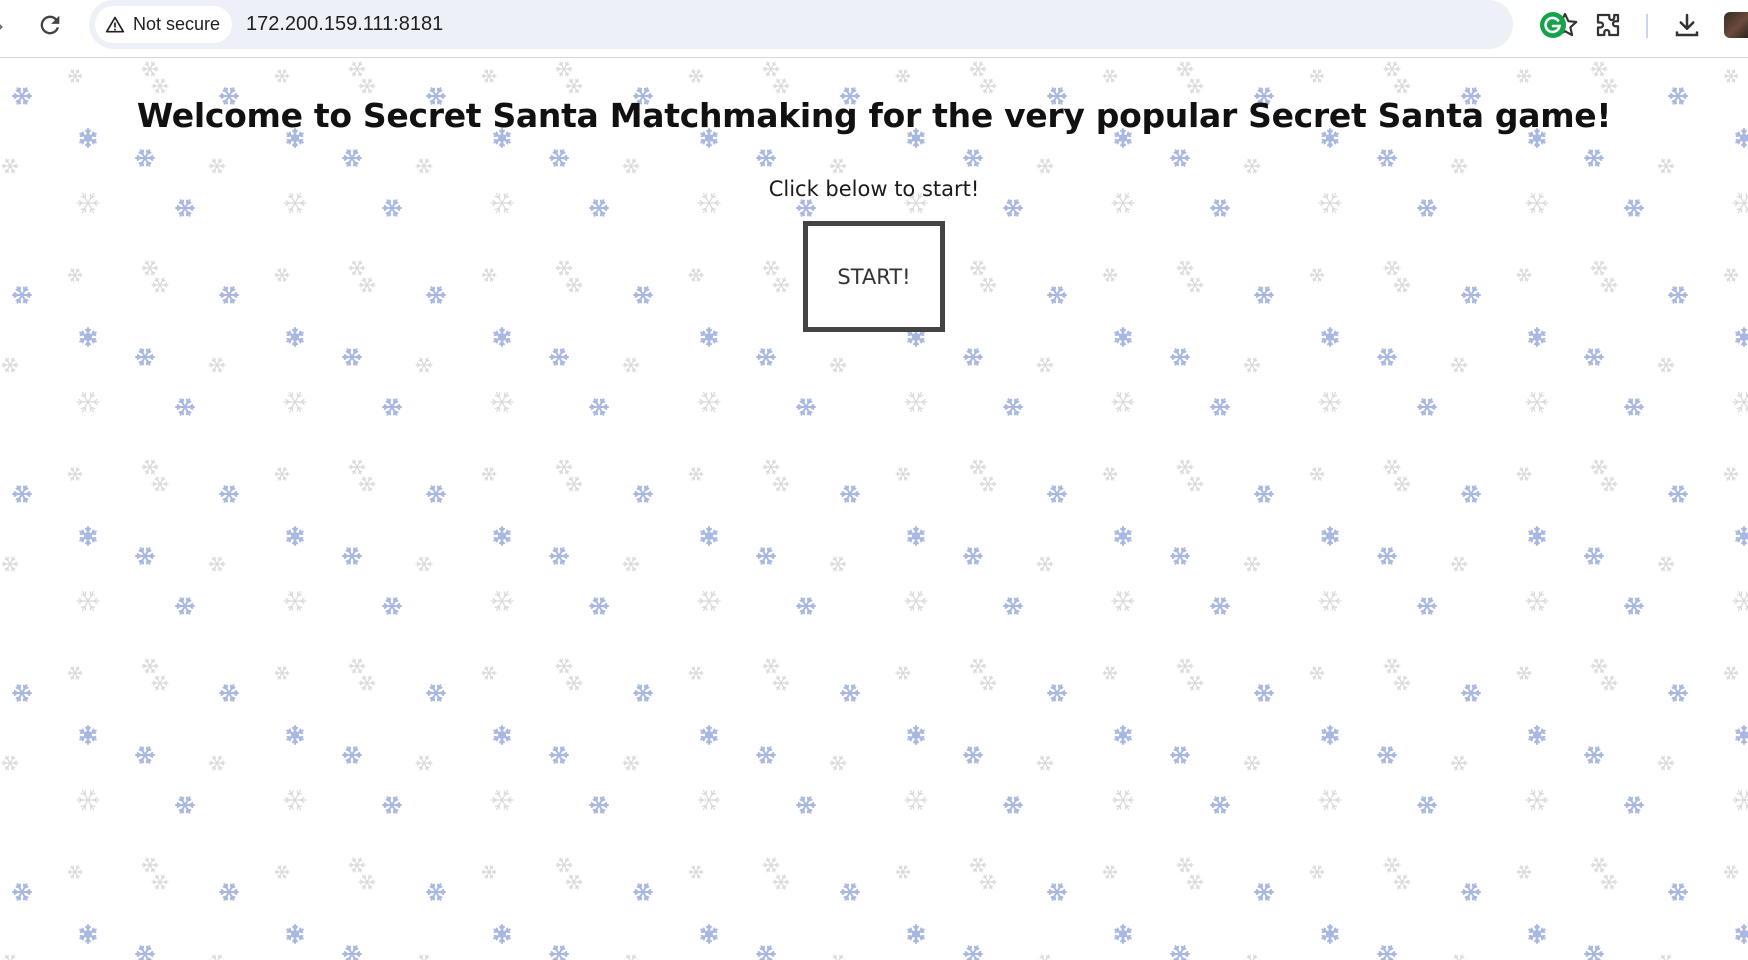  Describe the element at coordinates (874, 189) in the screenshot. I see `start-instructions: Click below to start!` at that location.